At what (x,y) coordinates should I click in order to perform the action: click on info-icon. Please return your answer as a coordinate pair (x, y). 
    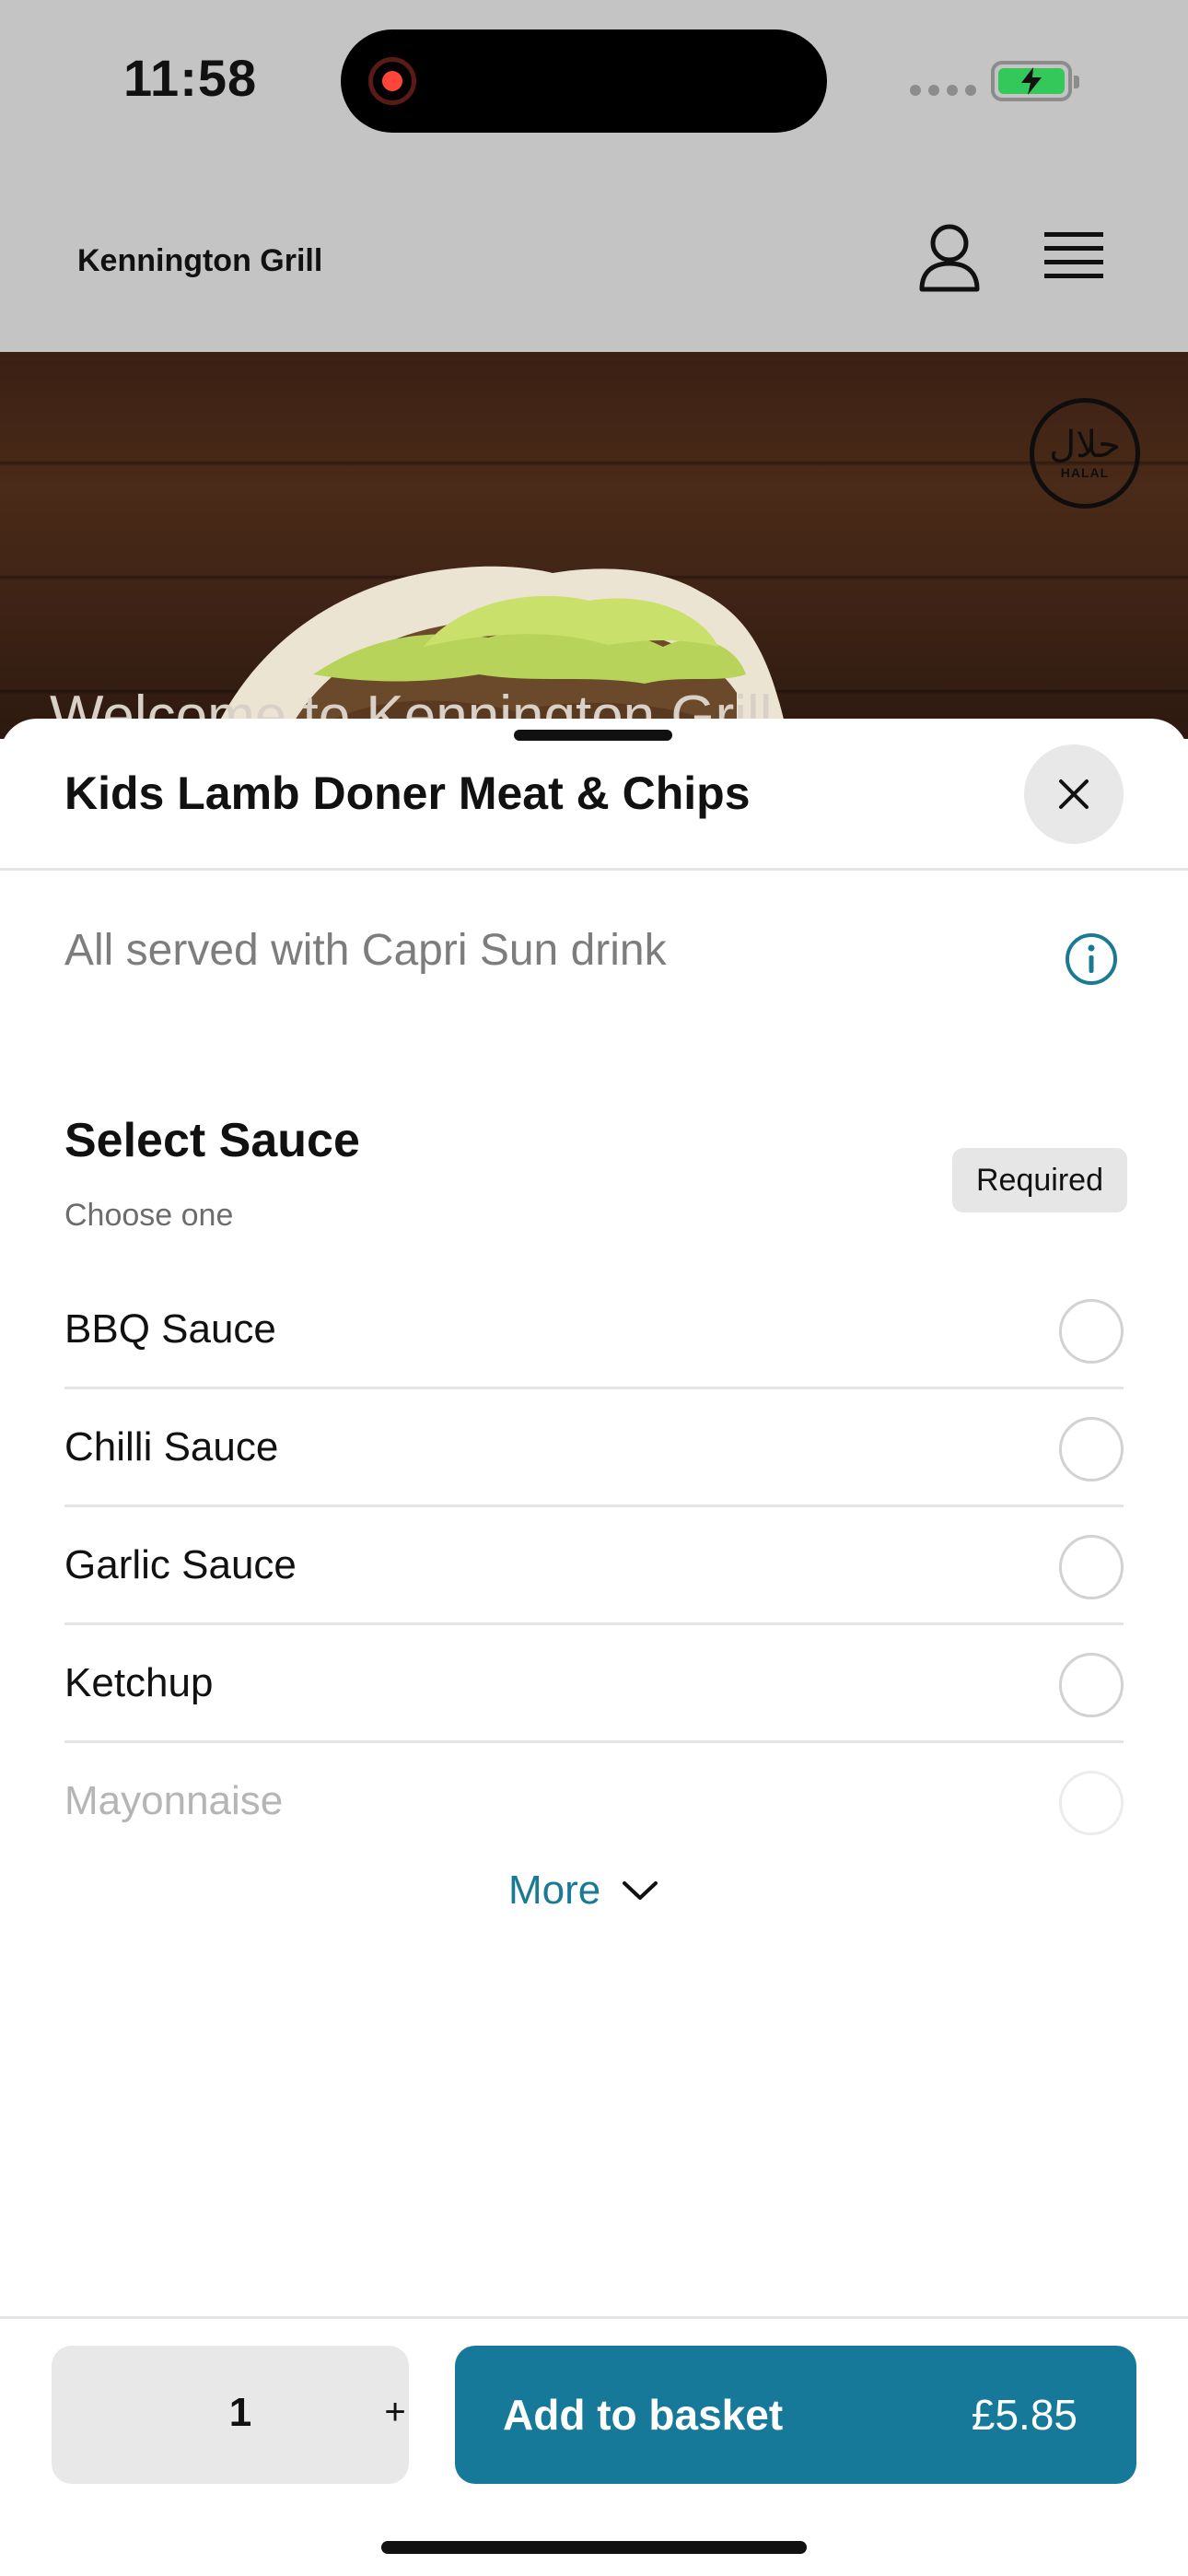
    Looking at the image, I should click on (1091, 959).